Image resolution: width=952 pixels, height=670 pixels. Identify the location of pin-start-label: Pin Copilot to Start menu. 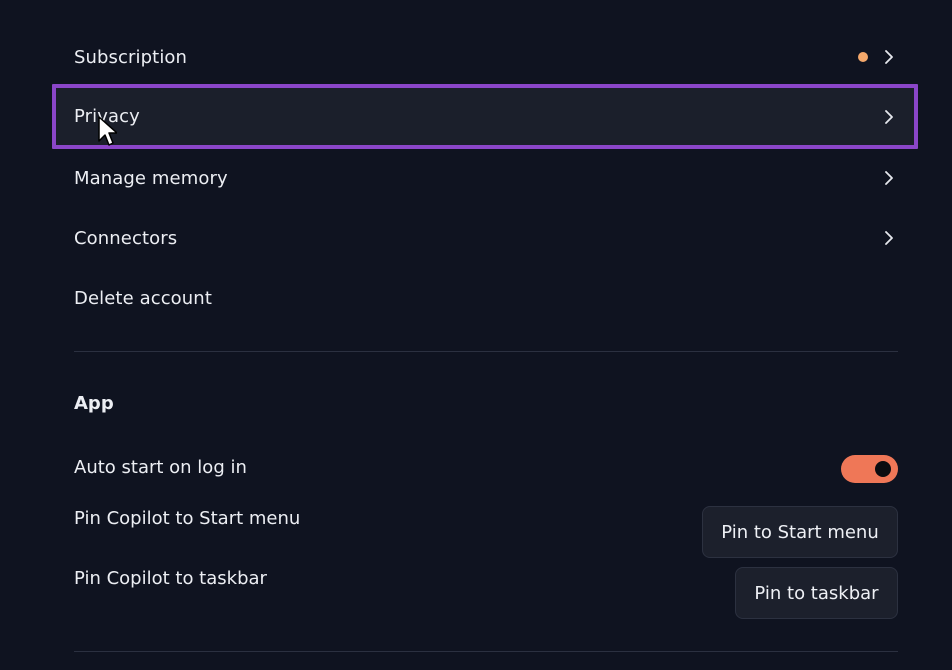
(187, 518).